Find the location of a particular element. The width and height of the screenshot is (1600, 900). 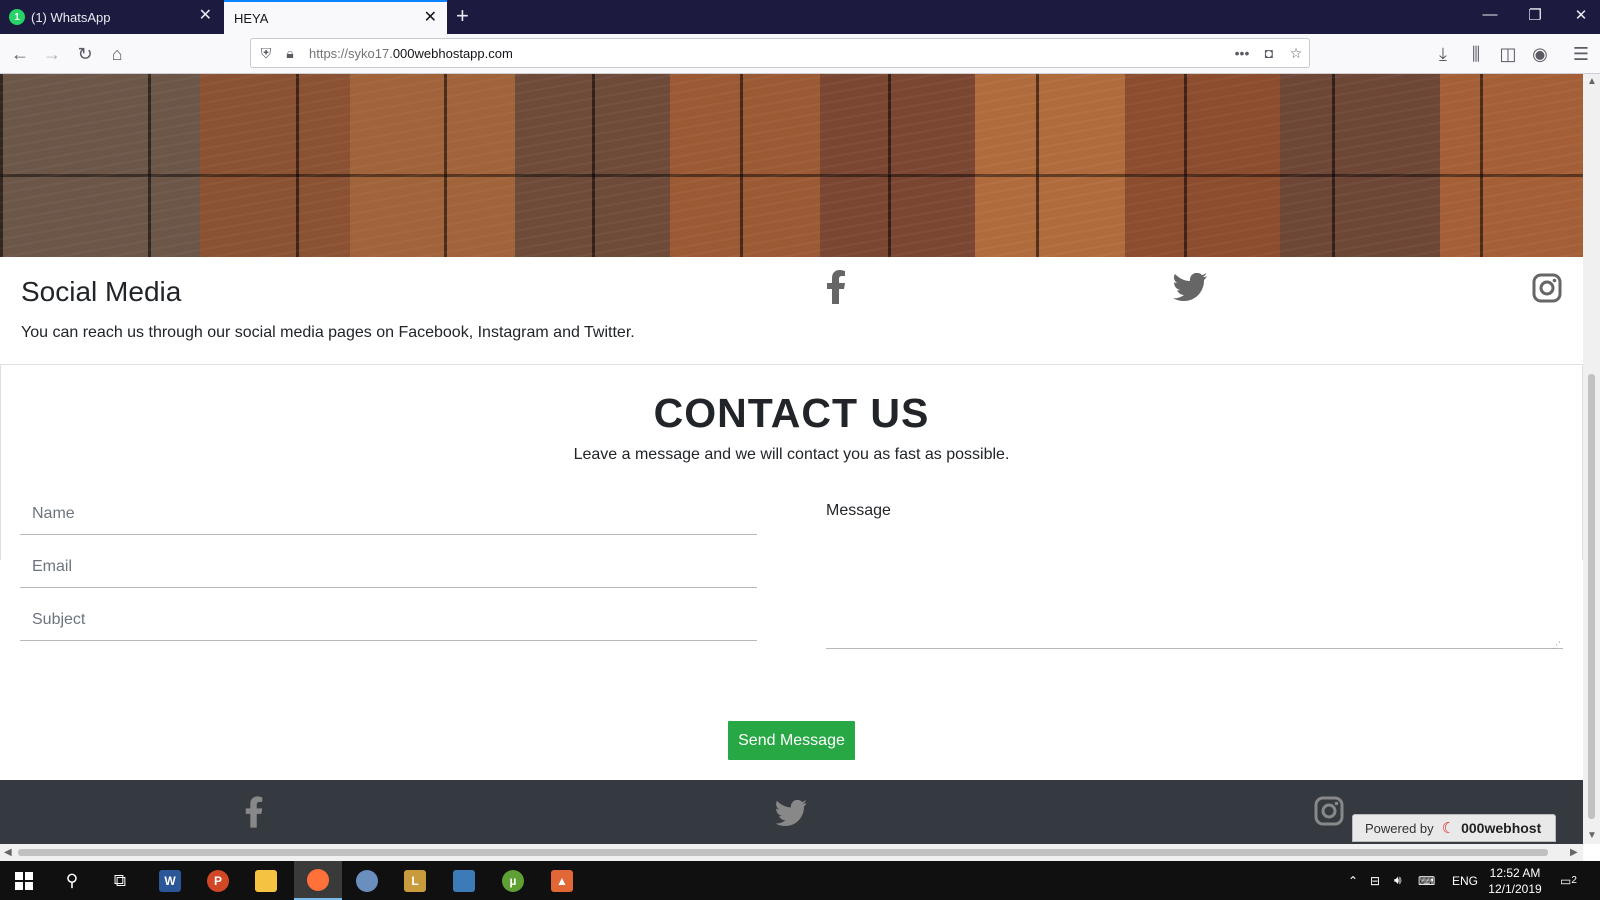

back-icon: ← is located at coordinates (20, 54).